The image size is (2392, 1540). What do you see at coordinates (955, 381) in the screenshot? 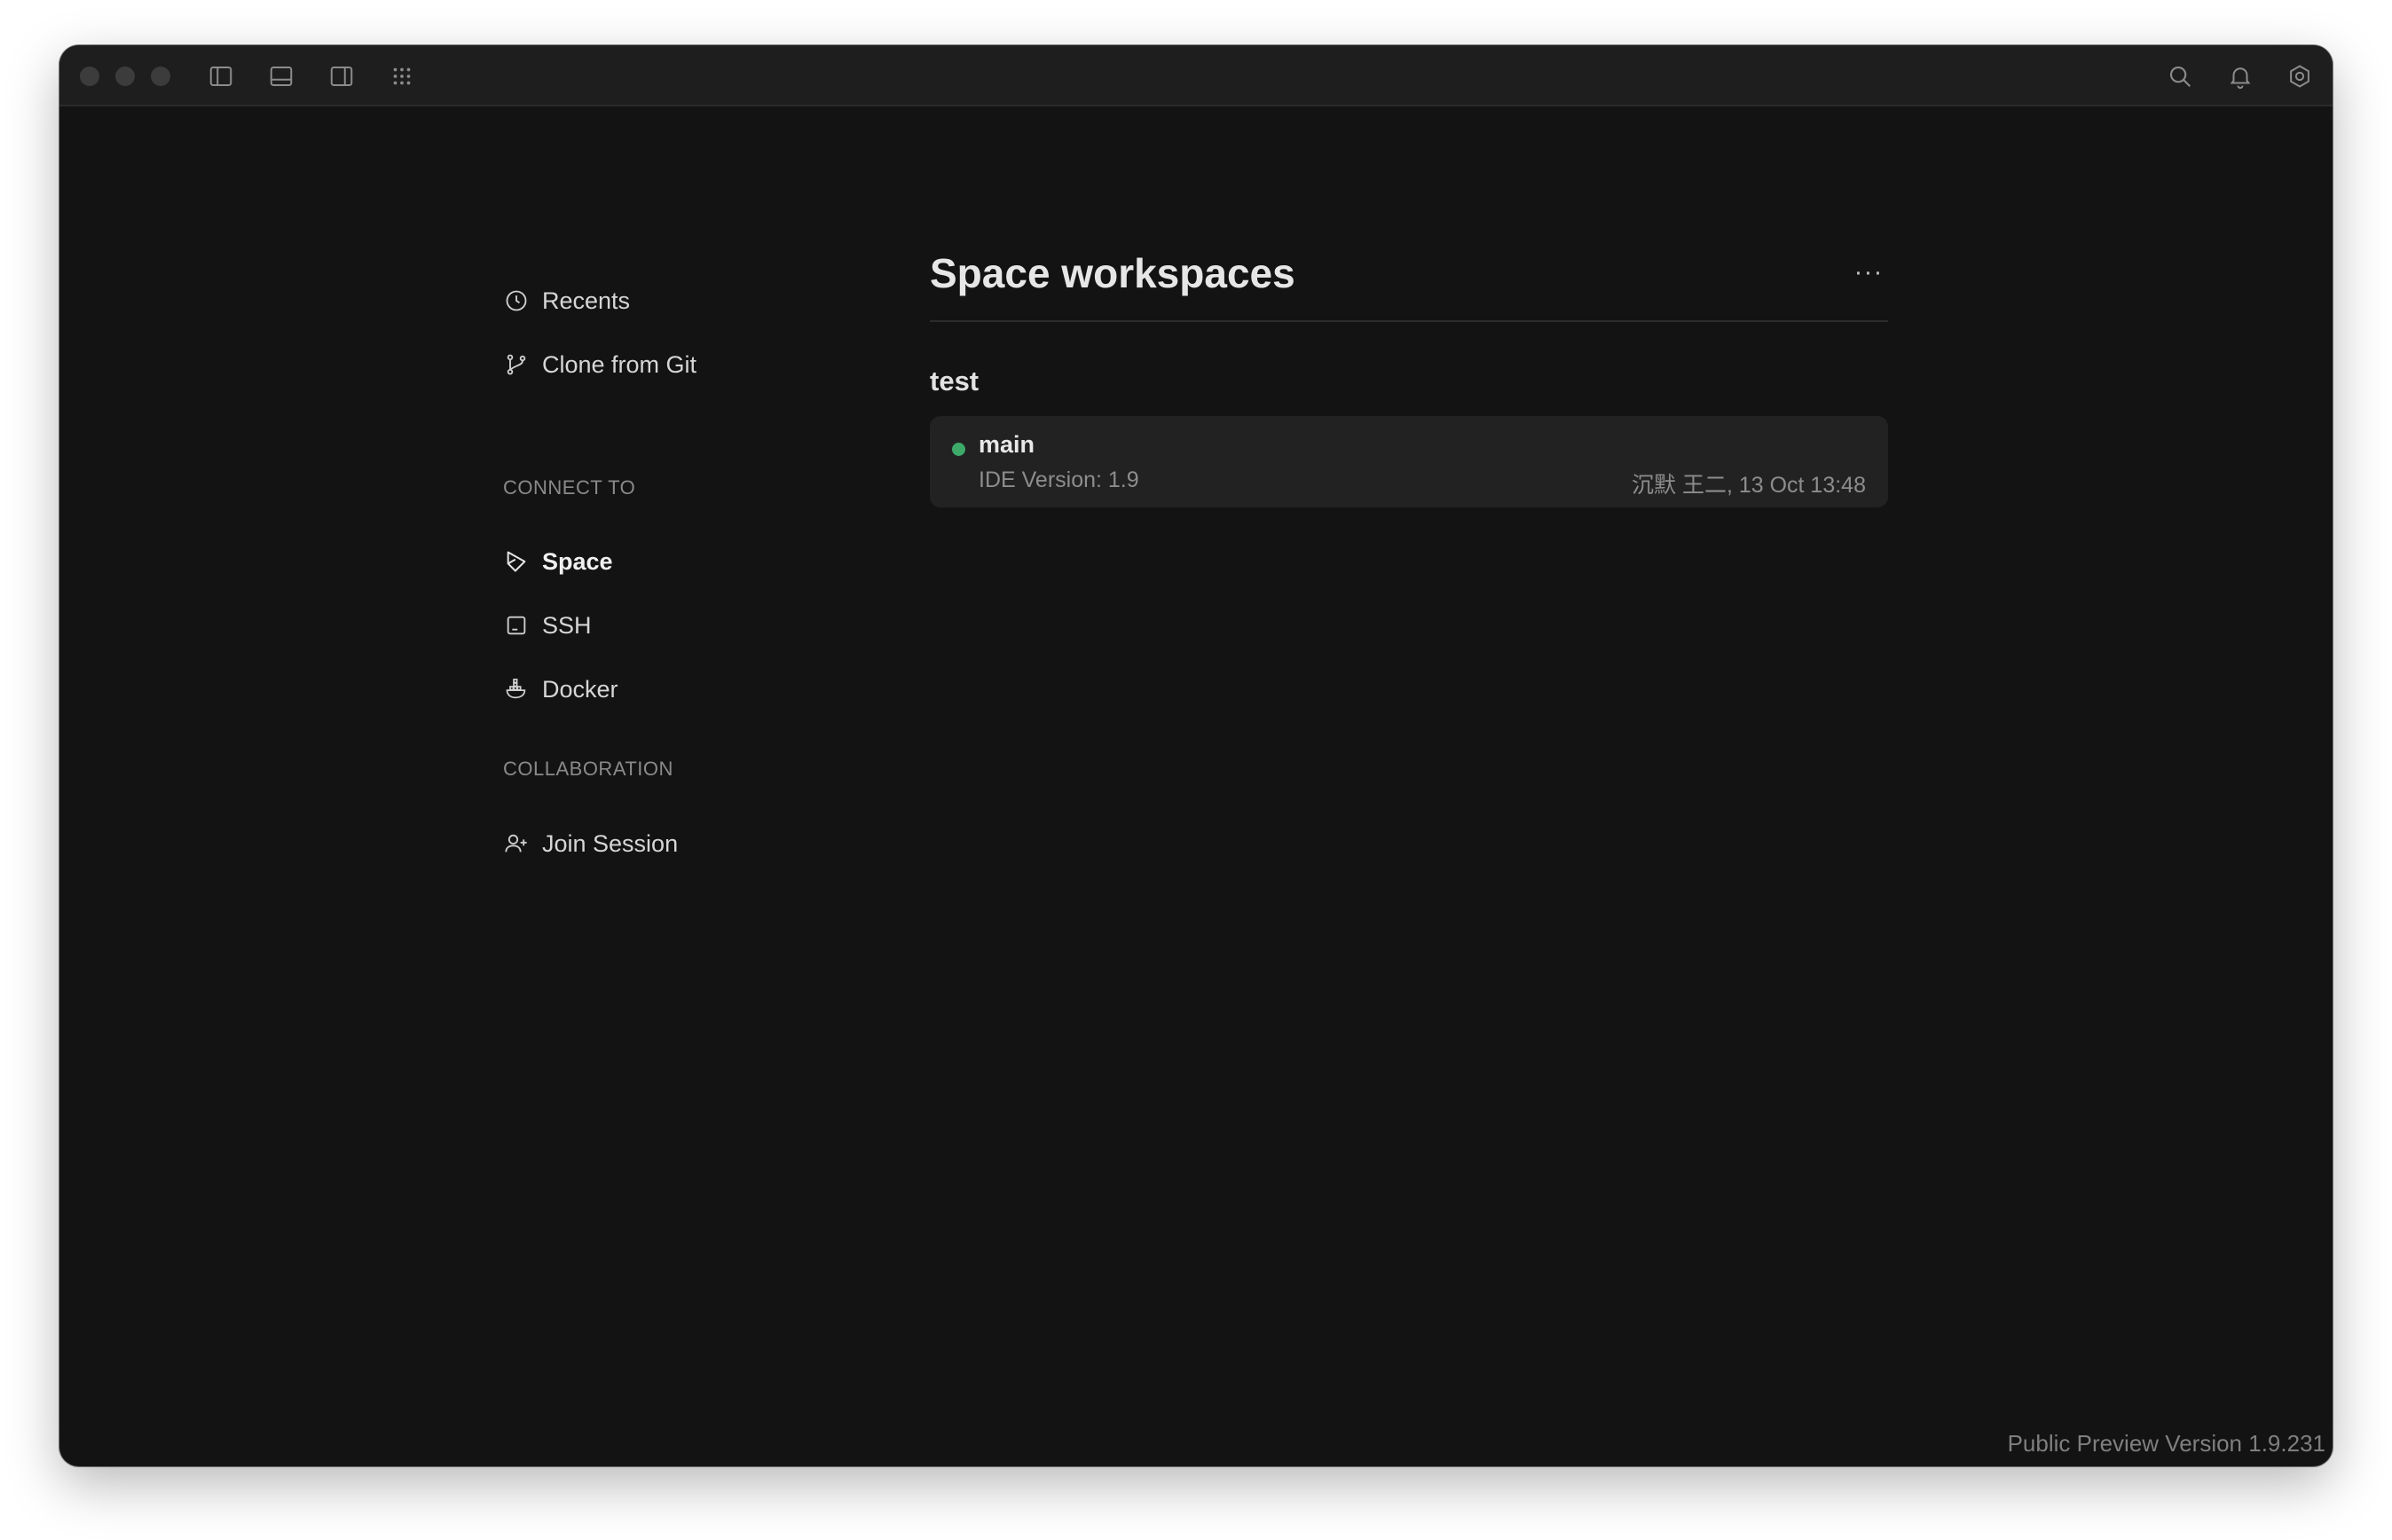
I see `workspace-group-title: test` at bounding box center [955, 381].